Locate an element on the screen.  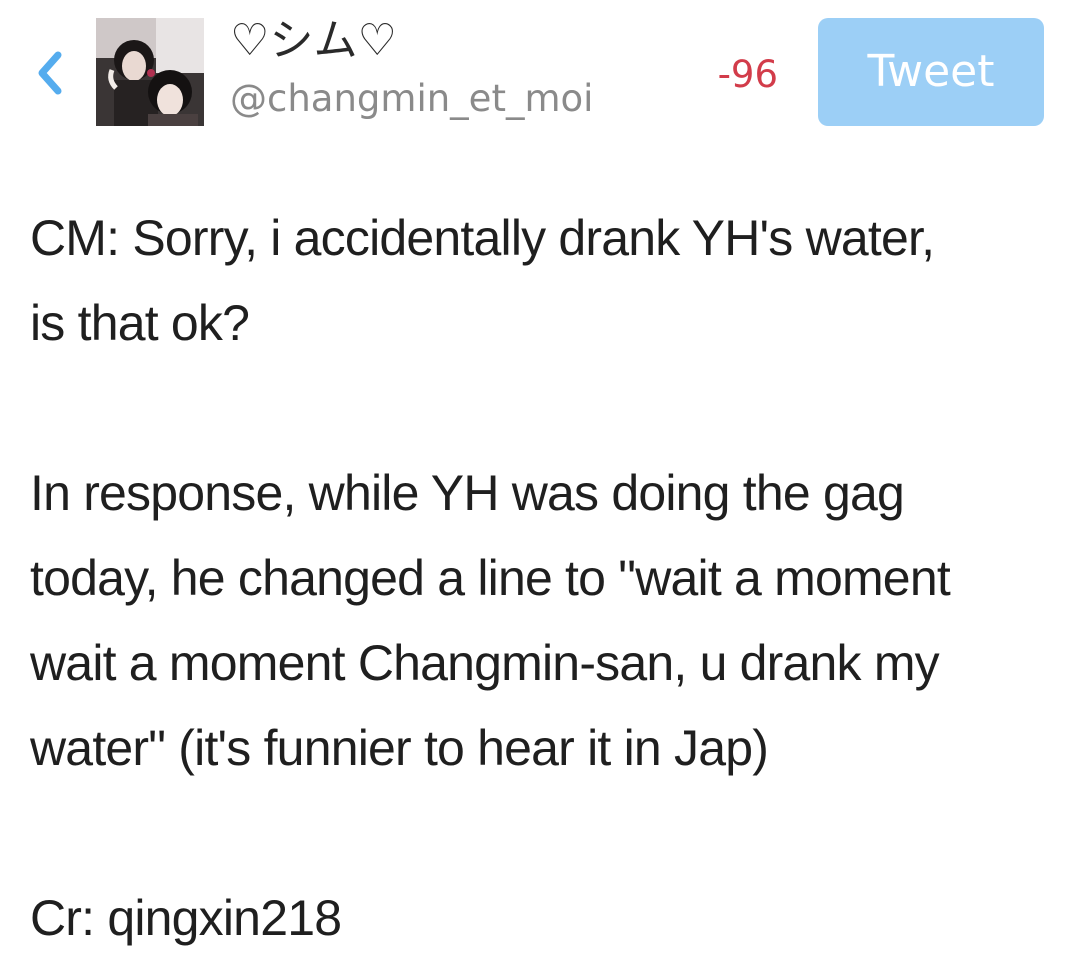
tweet-line: wait a moment Changmin-san, u drank my is located at coordinates (485, 663).